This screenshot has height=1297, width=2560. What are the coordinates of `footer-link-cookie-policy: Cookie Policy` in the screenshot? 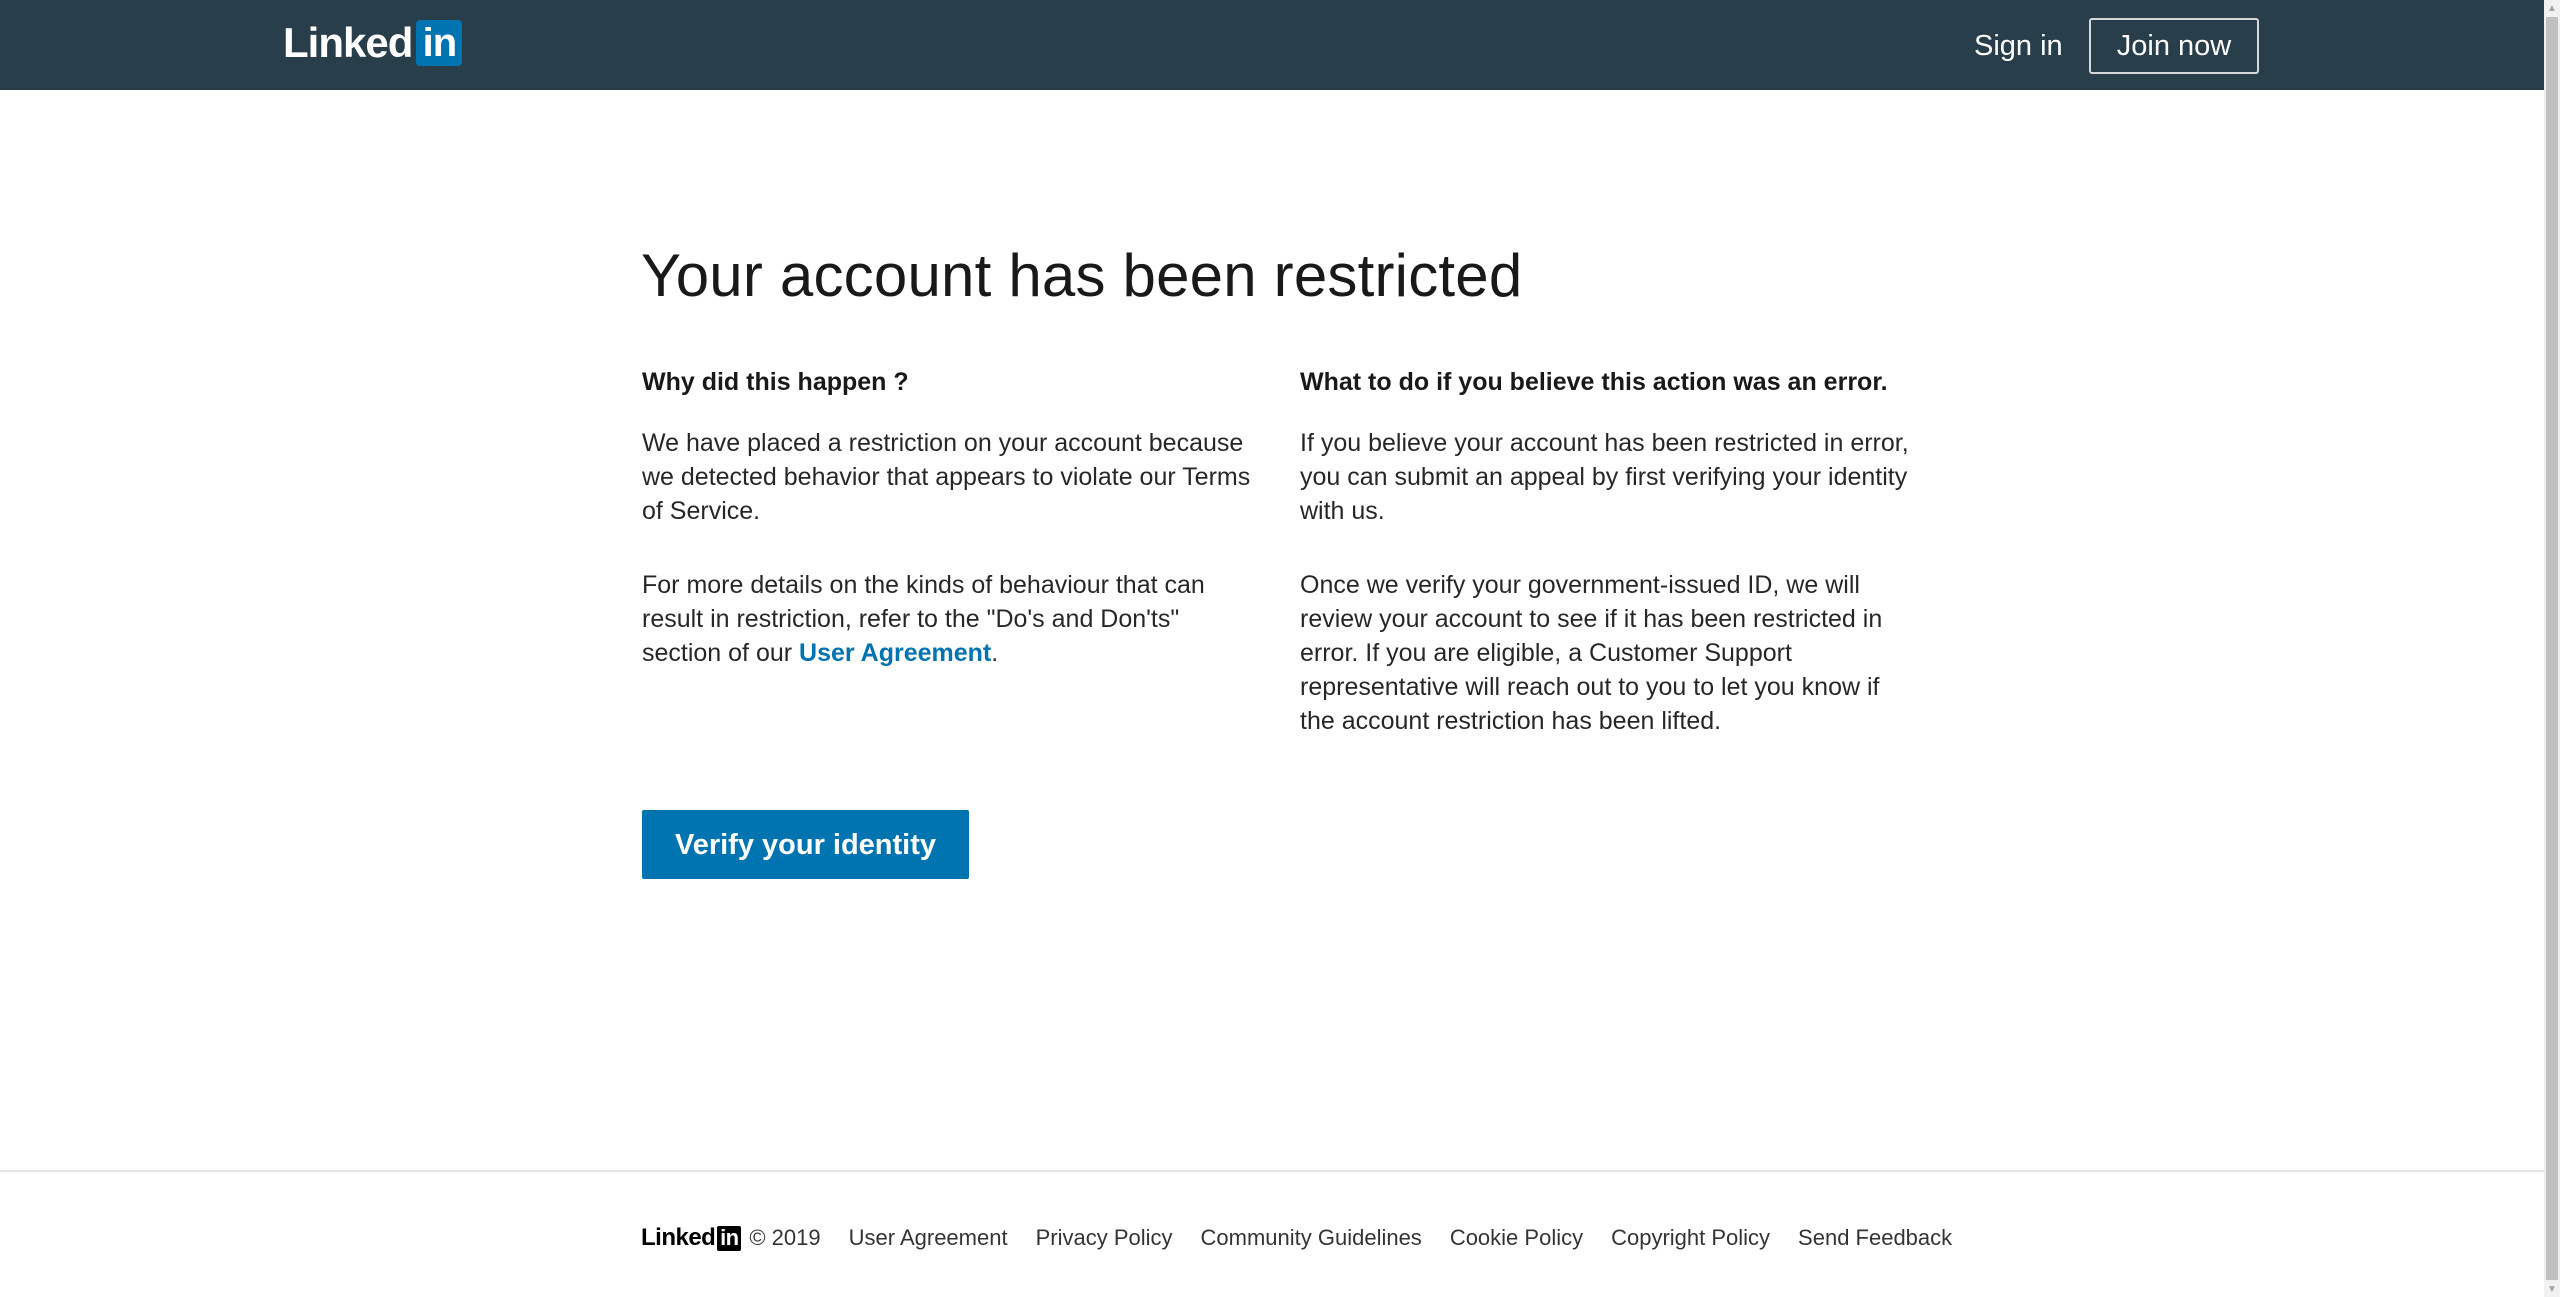 It's located at (1516, 1238).